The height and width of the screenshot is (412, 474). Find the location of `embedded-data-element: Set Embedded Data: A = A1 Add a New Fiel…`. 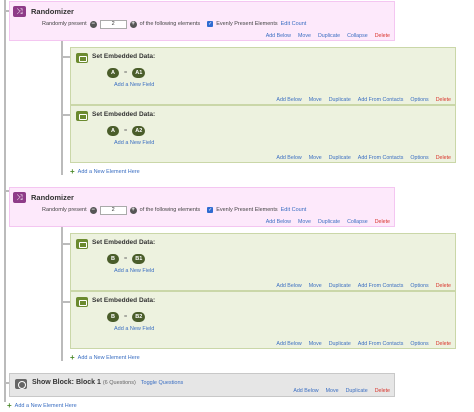

embedded-data-element: Set Embedded Data: A = A1 Add a New Fiel… is located at coordinates (263, 76).